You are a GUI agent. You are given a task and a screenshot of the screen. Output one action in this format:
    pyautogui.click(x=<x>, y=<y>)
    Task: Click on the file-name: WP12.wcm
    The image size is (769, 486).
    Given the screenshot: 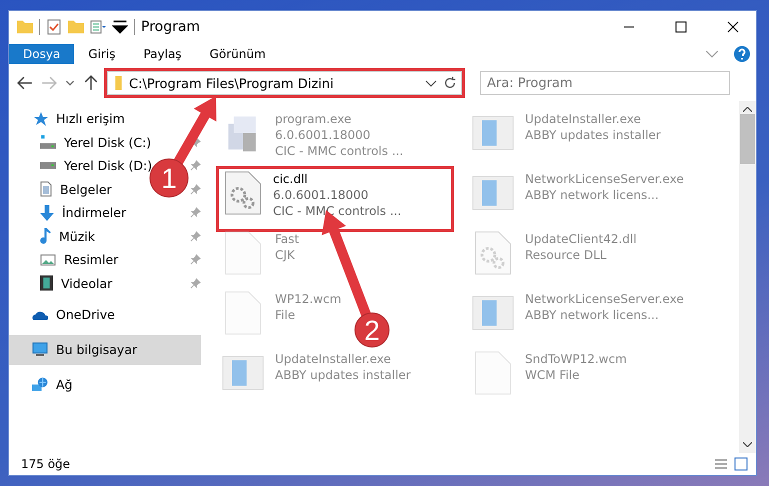 What is the action you would take?
    pyautogui.click(x=308, y=299)
    